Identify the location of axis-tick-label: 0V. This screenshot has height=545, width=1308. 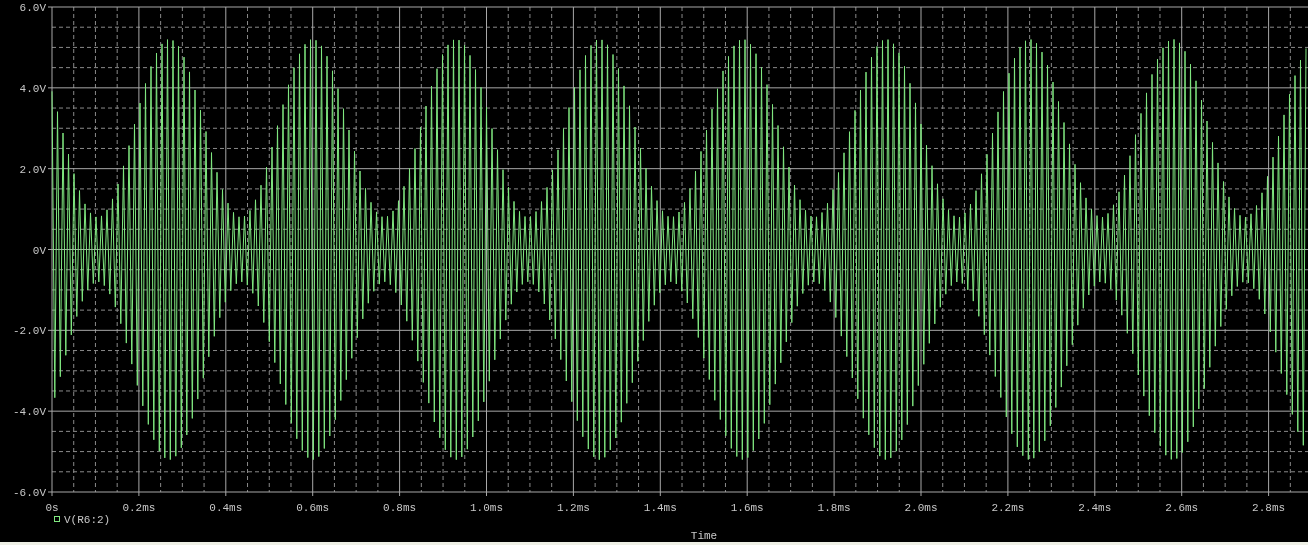
(39, 250).